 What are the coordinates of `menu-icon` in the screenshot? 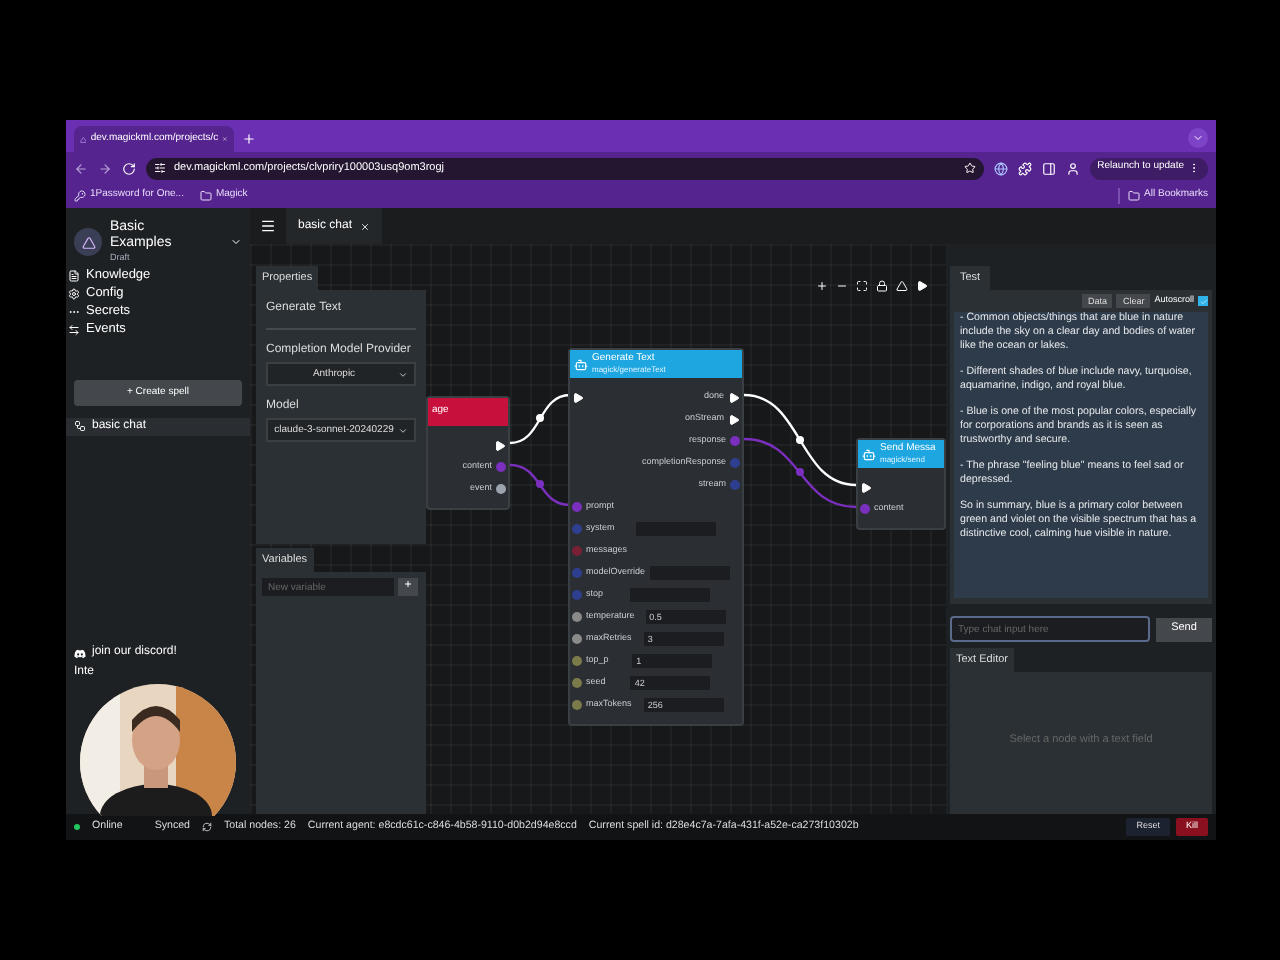 It's located at (268, 226).